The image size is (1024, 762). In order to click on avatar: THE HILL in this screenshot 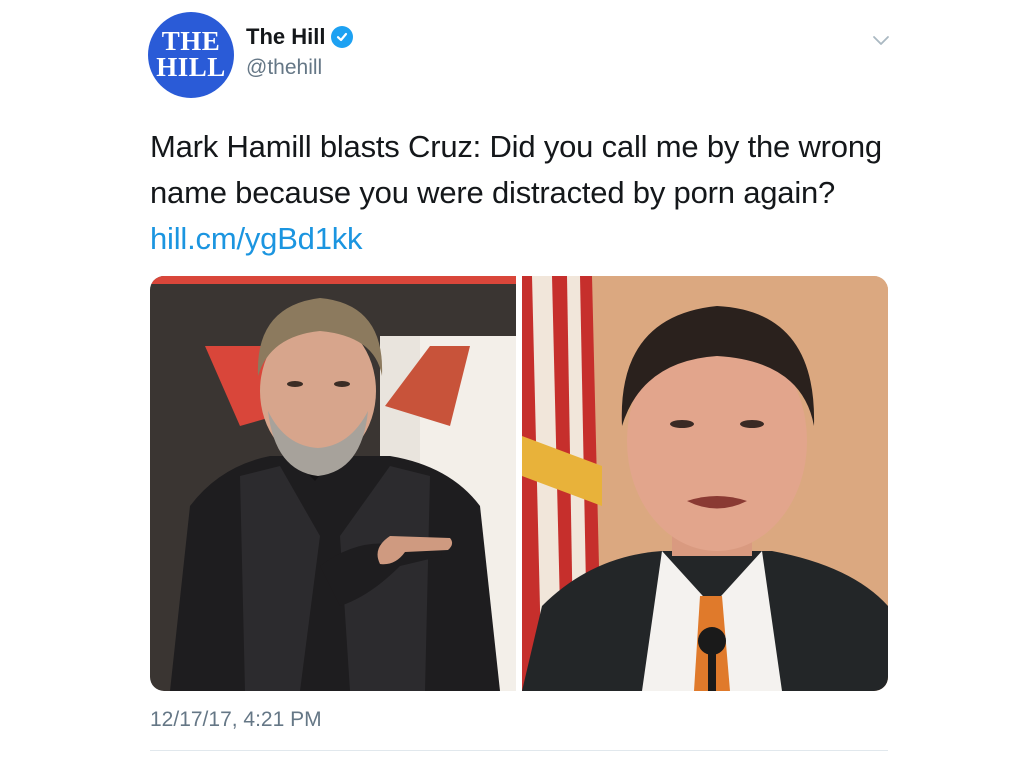, I will do `click(191, 55)`.